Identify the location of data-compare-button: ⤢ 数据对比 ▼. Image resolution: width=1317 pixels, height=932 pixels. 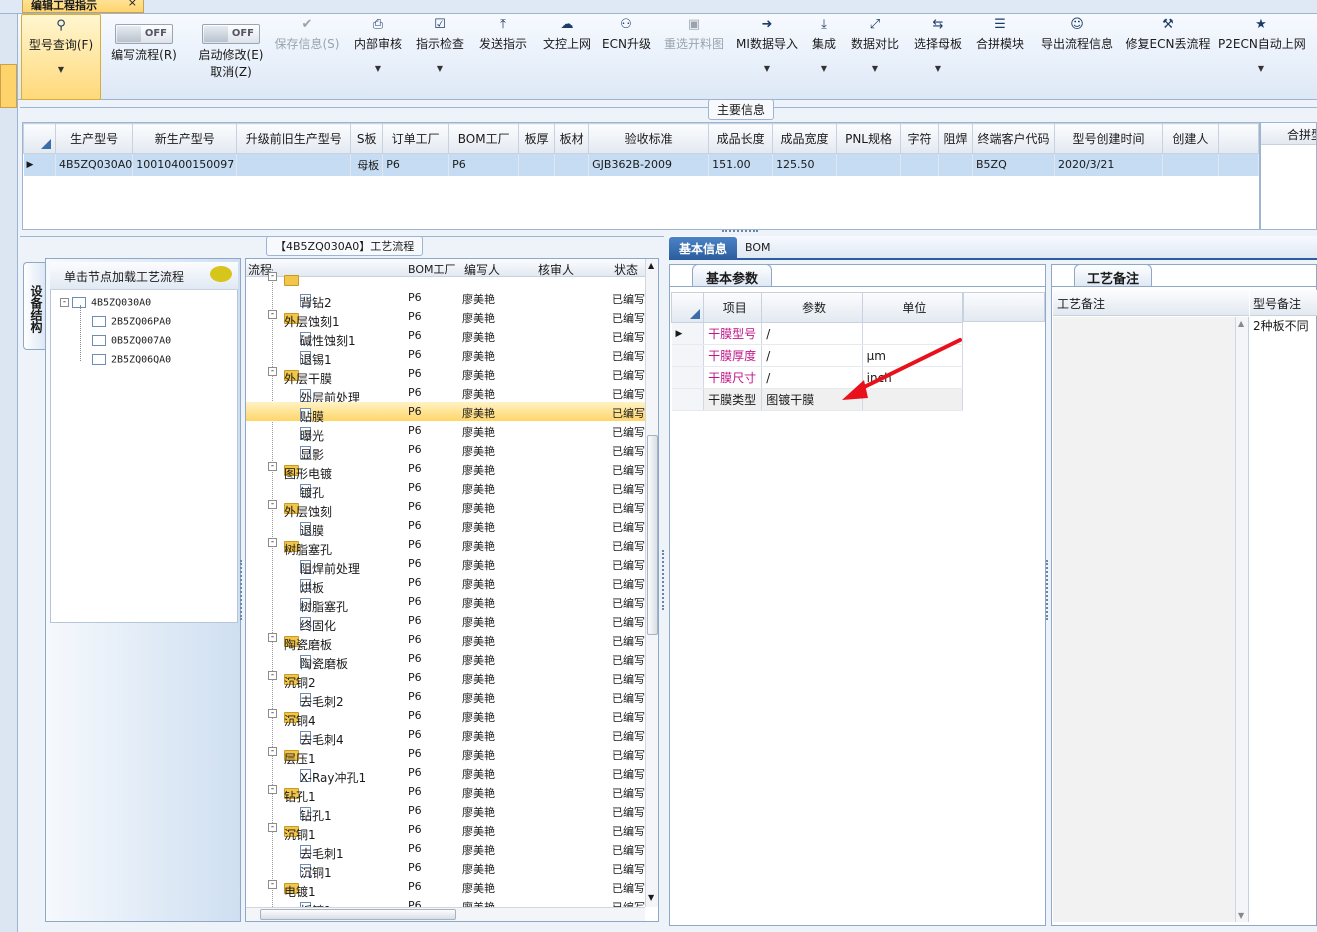
(875, 57).